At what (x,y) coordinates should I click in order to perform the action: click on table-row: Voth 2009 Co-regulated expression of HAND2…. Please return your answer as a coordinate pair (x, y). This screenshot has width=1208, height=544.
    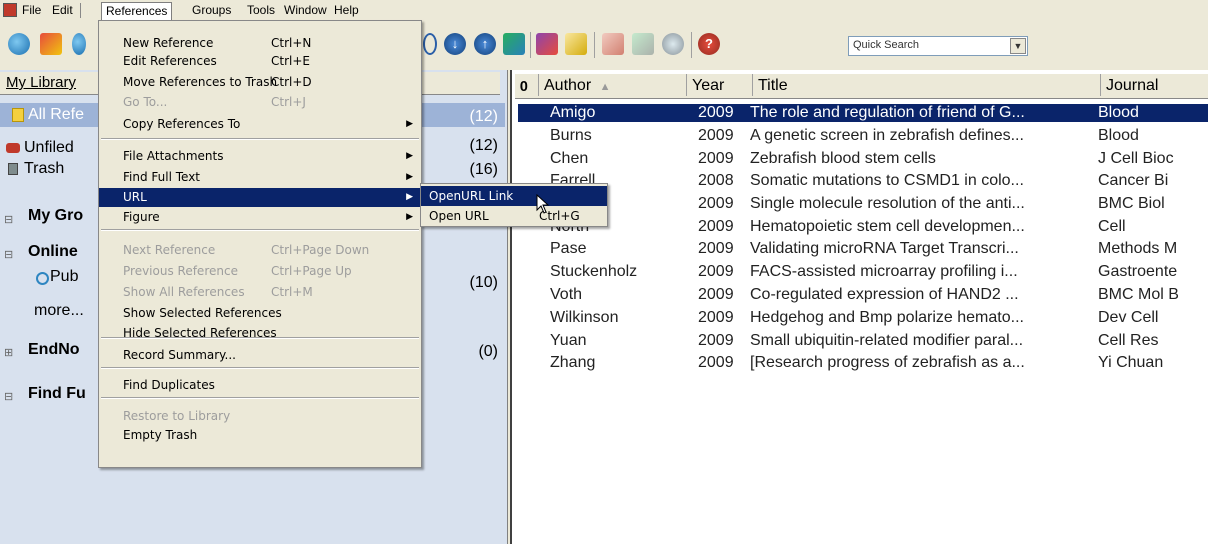
    Looking at the image, I should click on (863, 295).